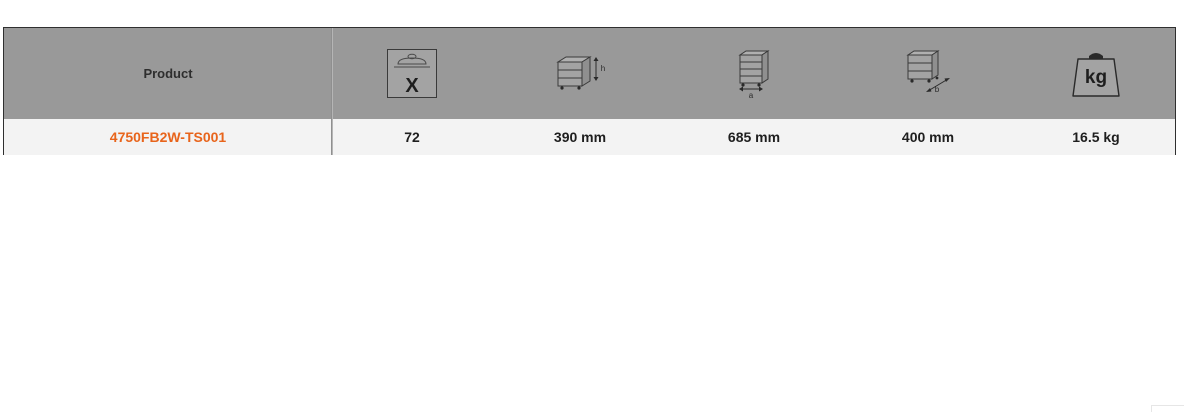  I want to click on svg-text: b, so click(937, 89).